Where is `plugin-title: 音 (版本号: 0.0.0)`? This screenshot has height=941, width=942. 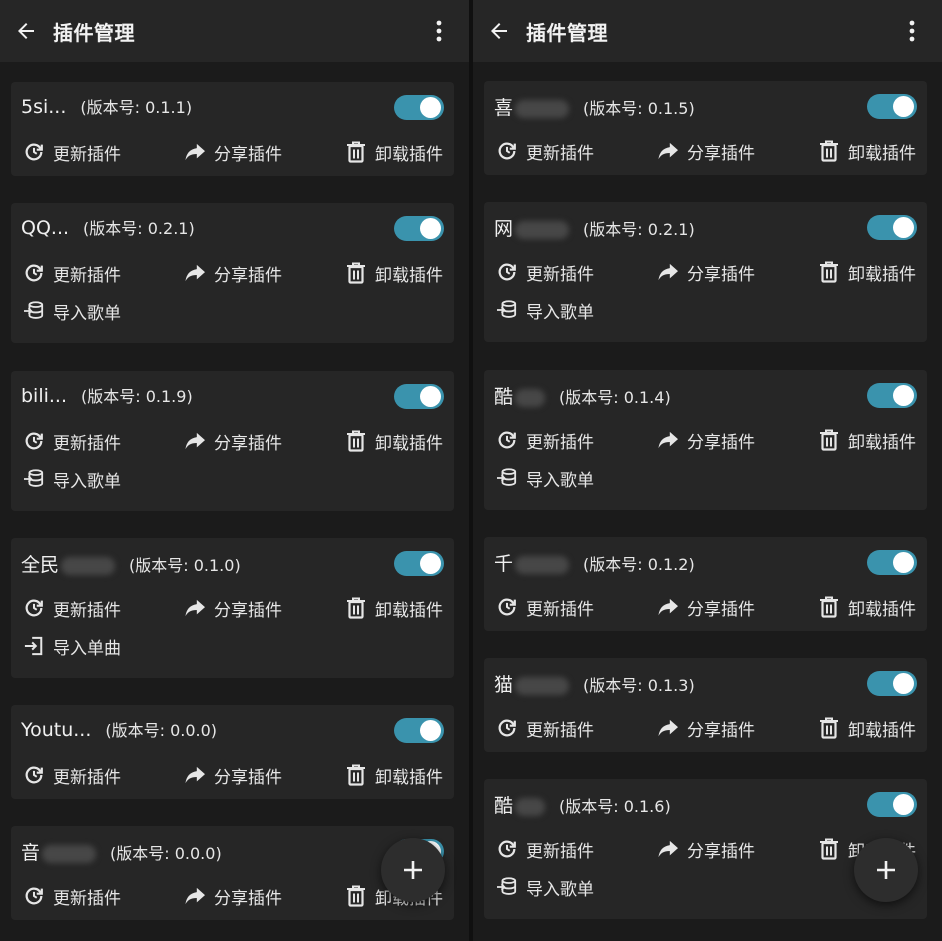
plugin-title: 音 (版本号: 0.0.0) is located at coordinates (121, 851).